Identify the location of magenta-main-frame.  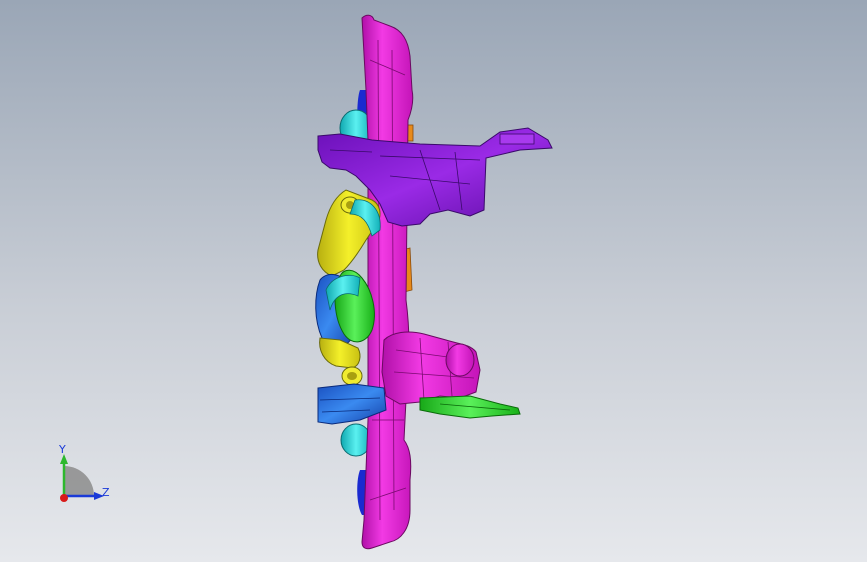
(387, 282).